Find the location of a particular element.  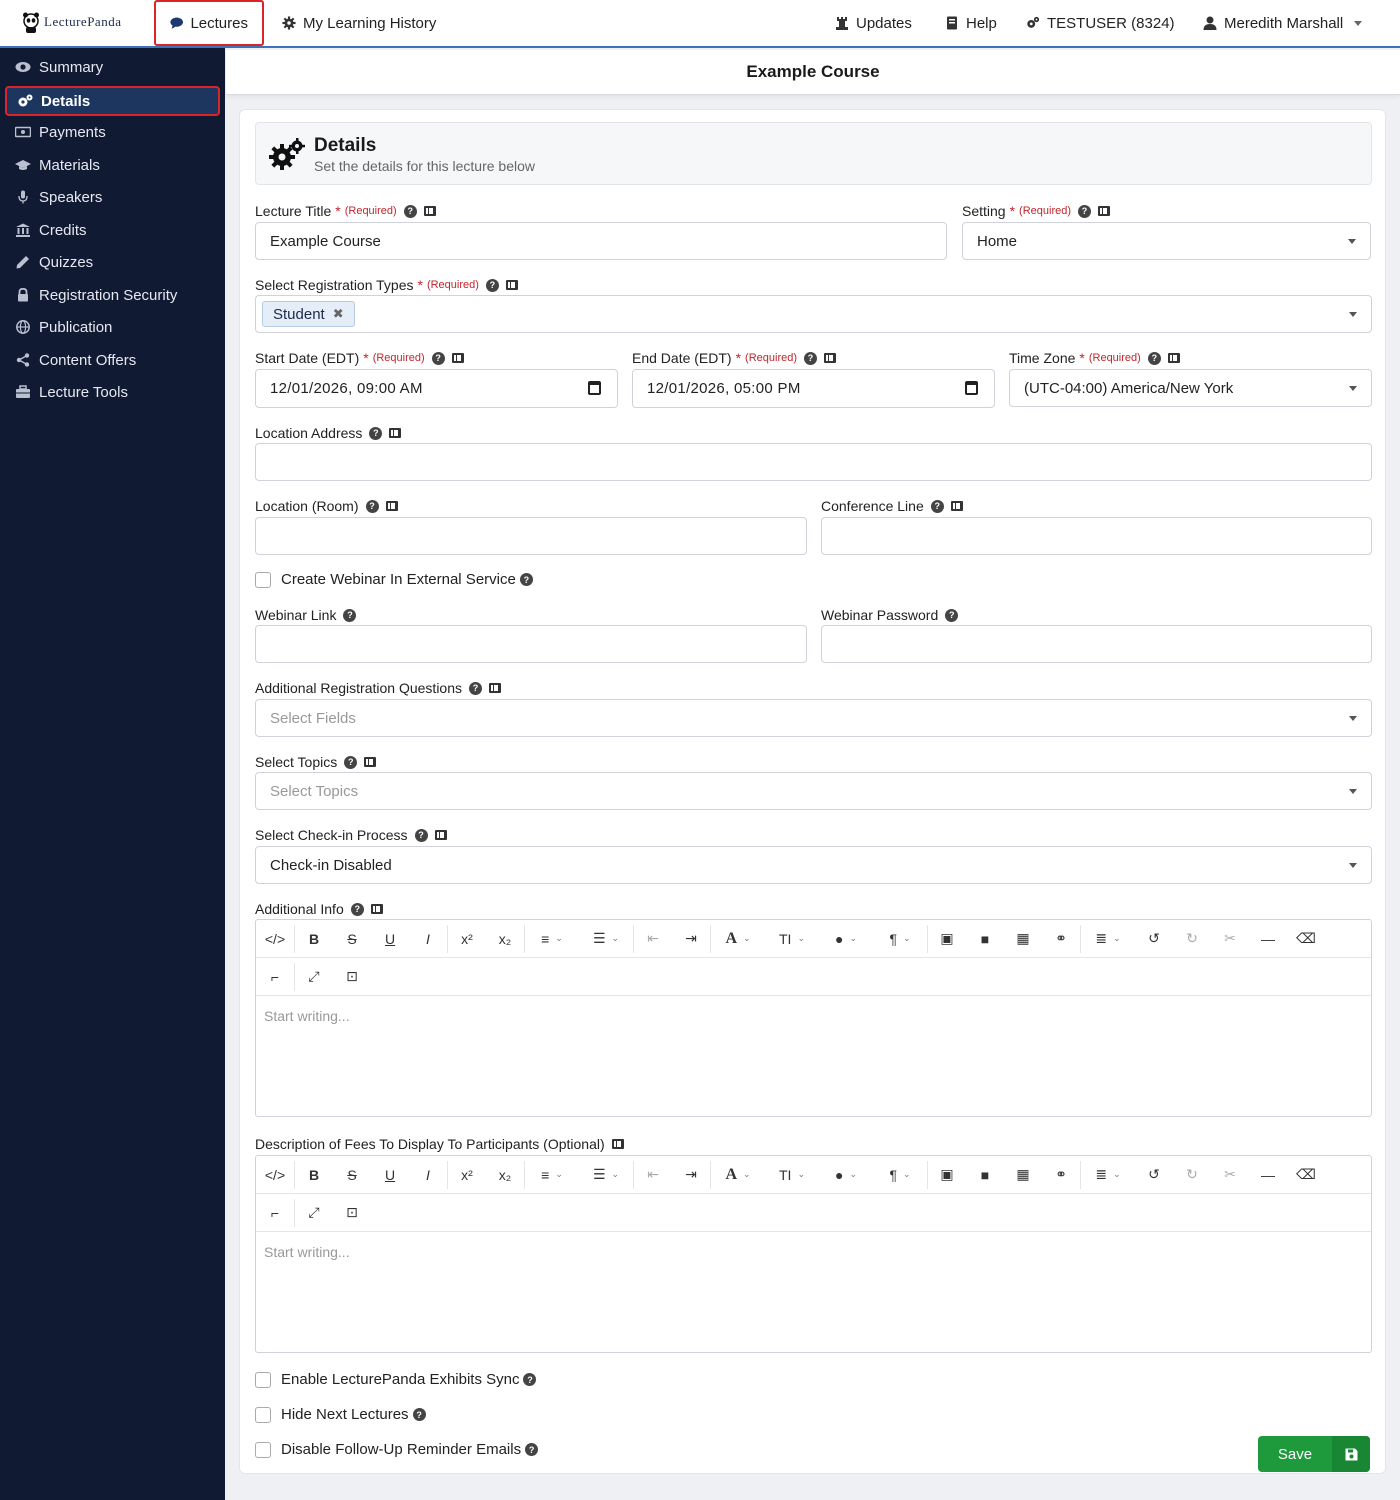

select-all-icon: ⊡ is located at coordinates (352, 977).